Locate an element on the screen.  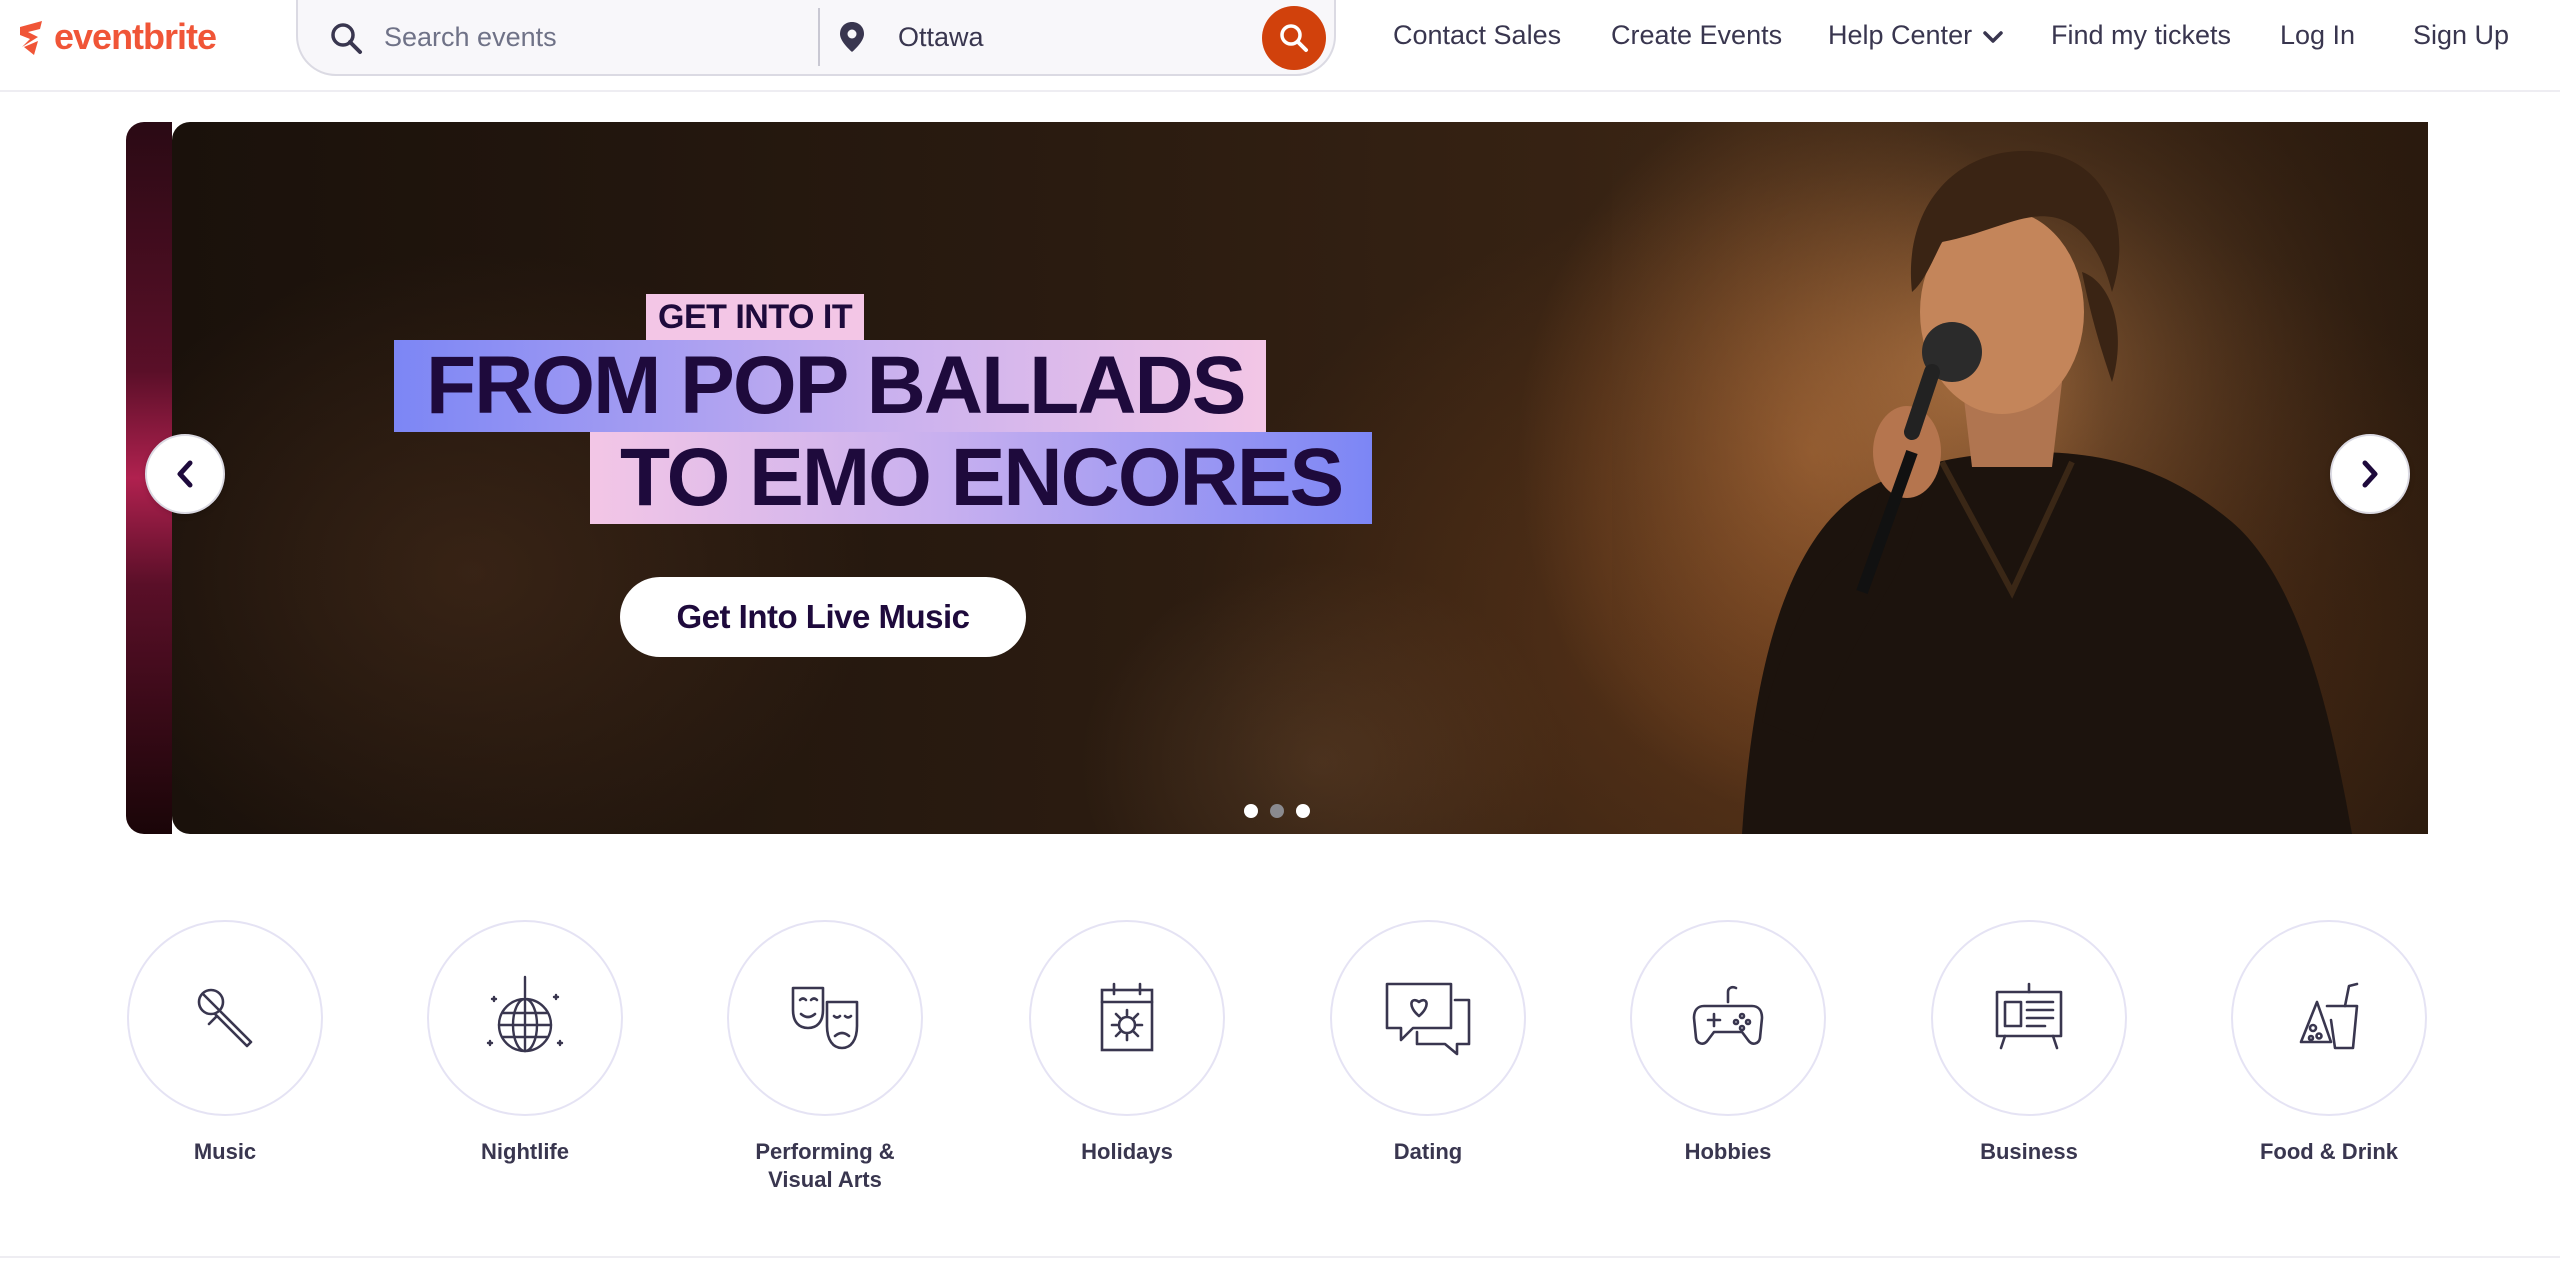
nav-help-center: Help Center is located at coordinates (1916, 35).